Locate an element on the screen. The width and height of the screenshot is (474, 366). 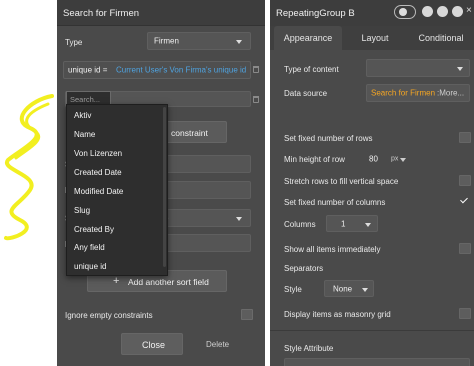
min-height-label: Min height of row is located at coordinates (314, 159).